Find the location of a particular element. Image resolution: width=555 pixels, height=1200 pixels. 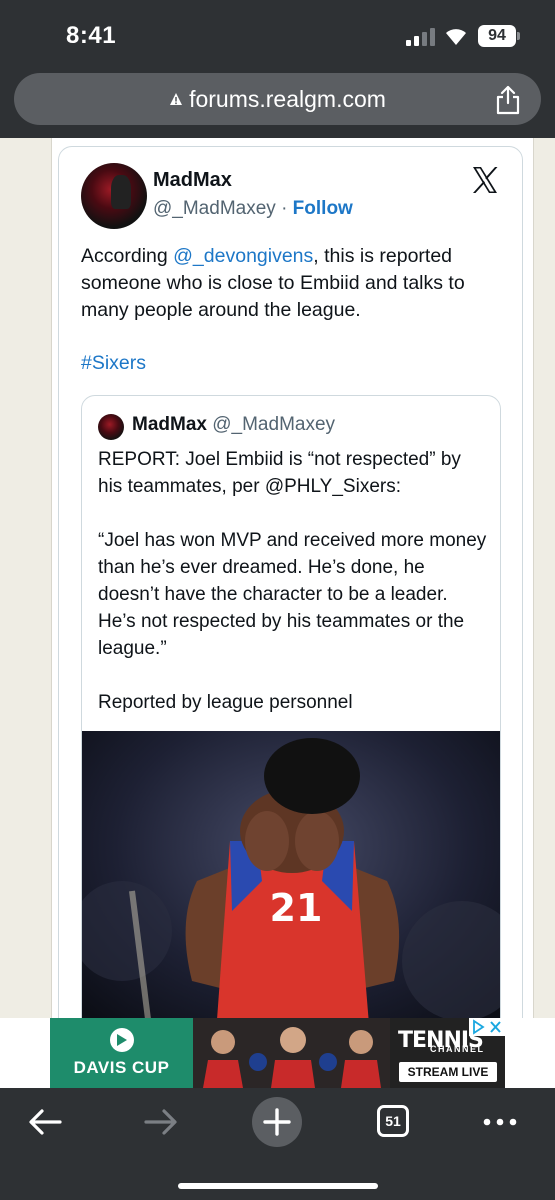

jersey-number: 21 is located at coordinates (296, 908).